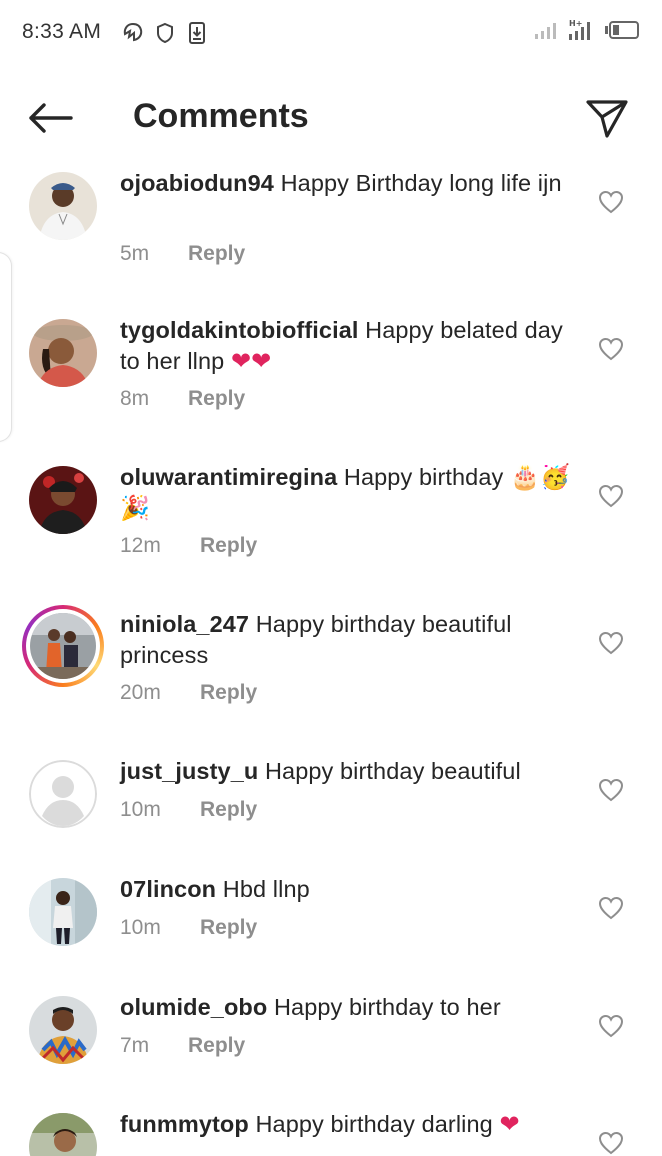 The height and width of the screenshot is (1156, 662). I want to click on header: Comments, so click(331, 118).